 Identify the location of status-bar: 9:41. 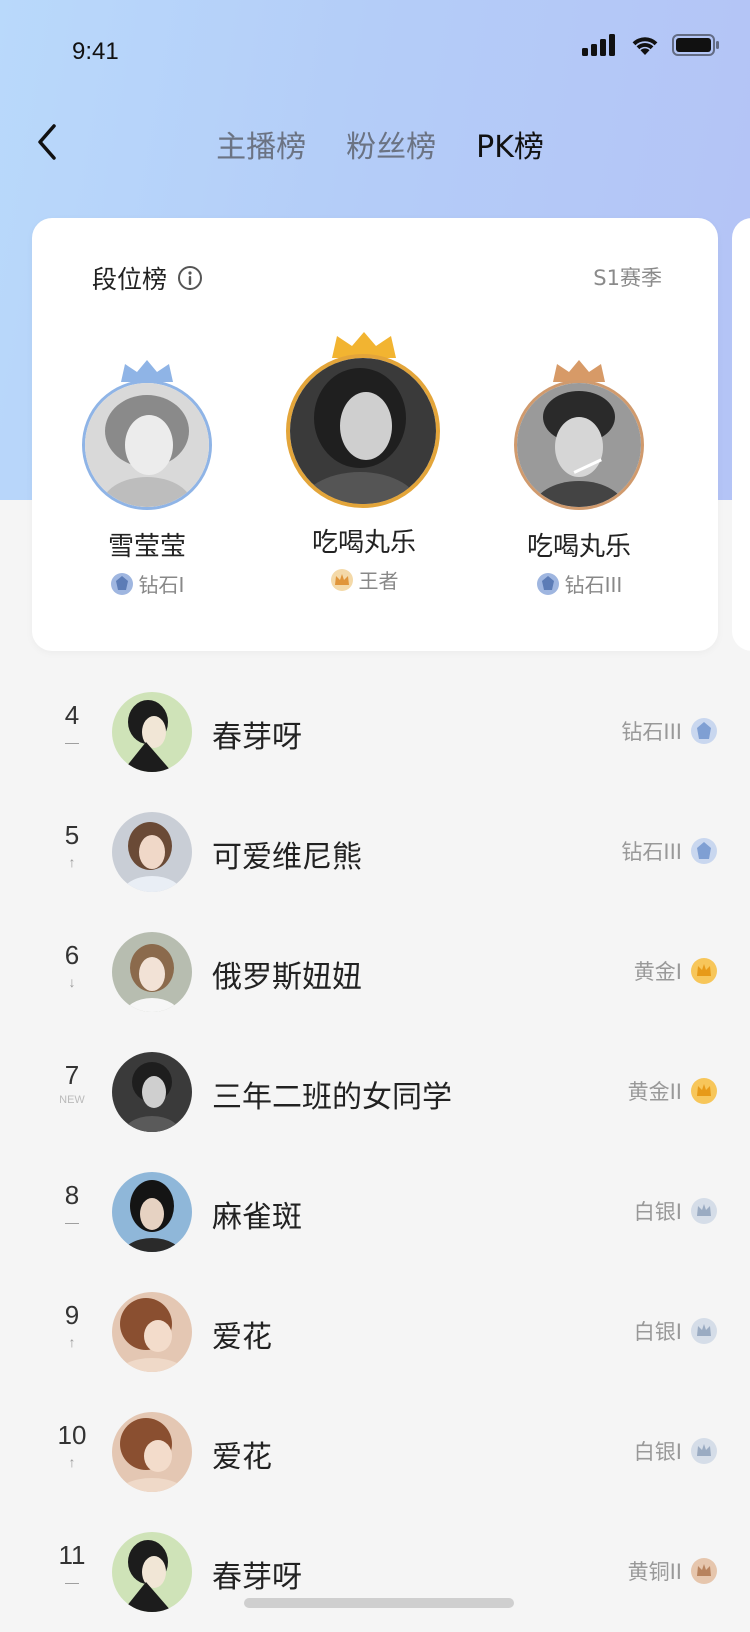
(375, 50).